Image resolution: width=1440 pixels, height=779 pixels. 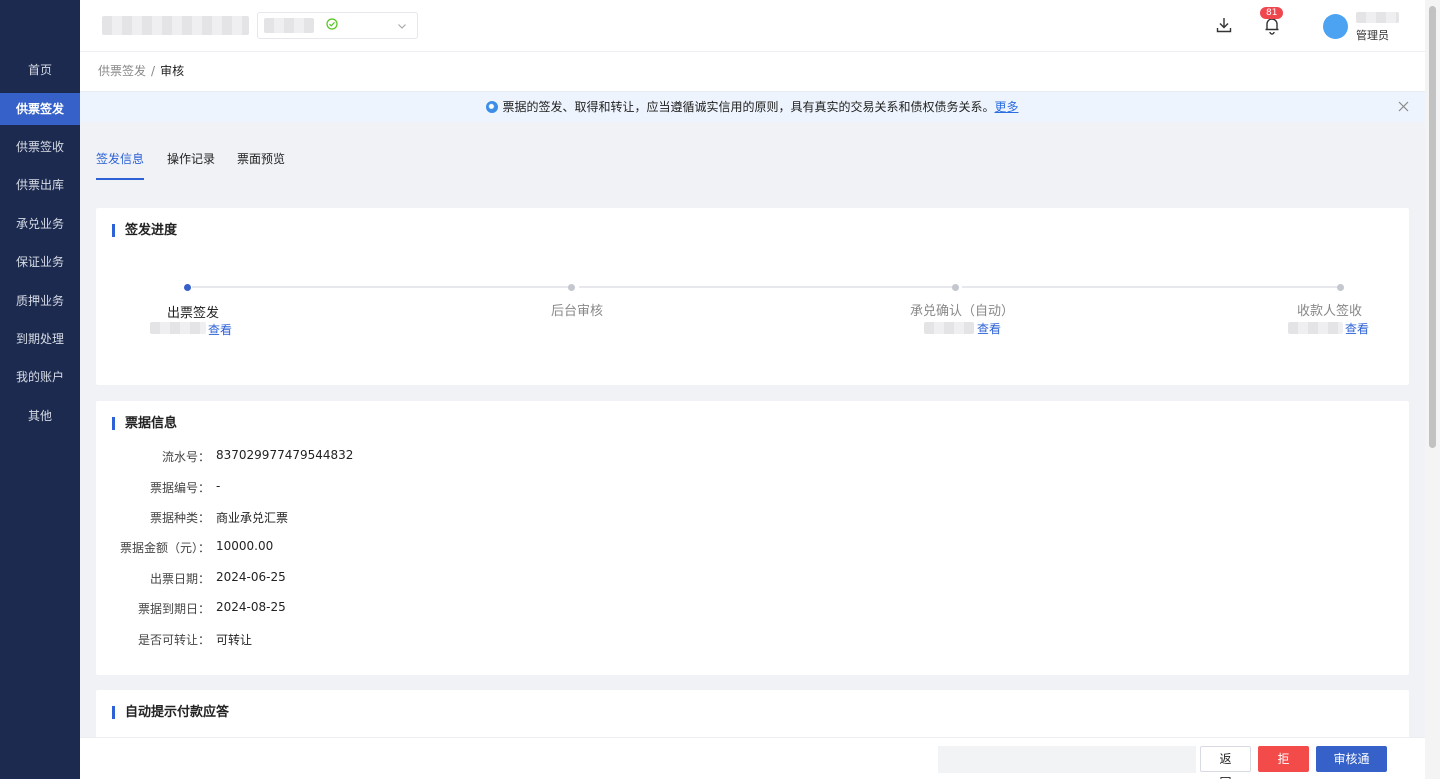 What do you see at coordinates (577, 311) in the screenshot?
I see `step-label-review: 后台审核` at bounding box center [577, 311].